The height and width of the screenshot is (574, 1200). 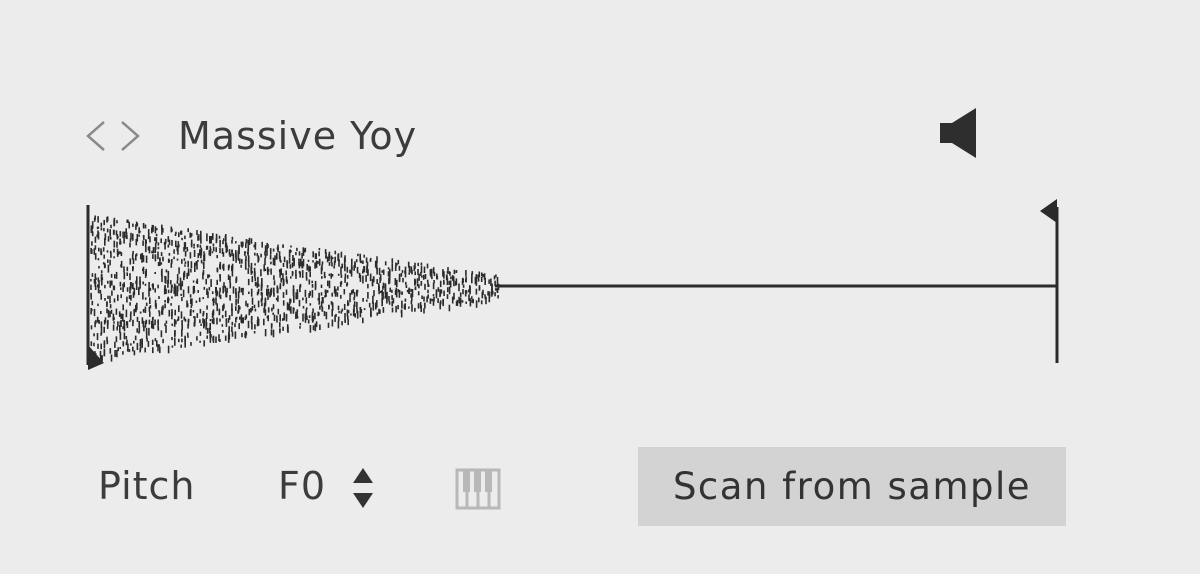 I want to click on speaker-icon, so click(x=959, y=133).